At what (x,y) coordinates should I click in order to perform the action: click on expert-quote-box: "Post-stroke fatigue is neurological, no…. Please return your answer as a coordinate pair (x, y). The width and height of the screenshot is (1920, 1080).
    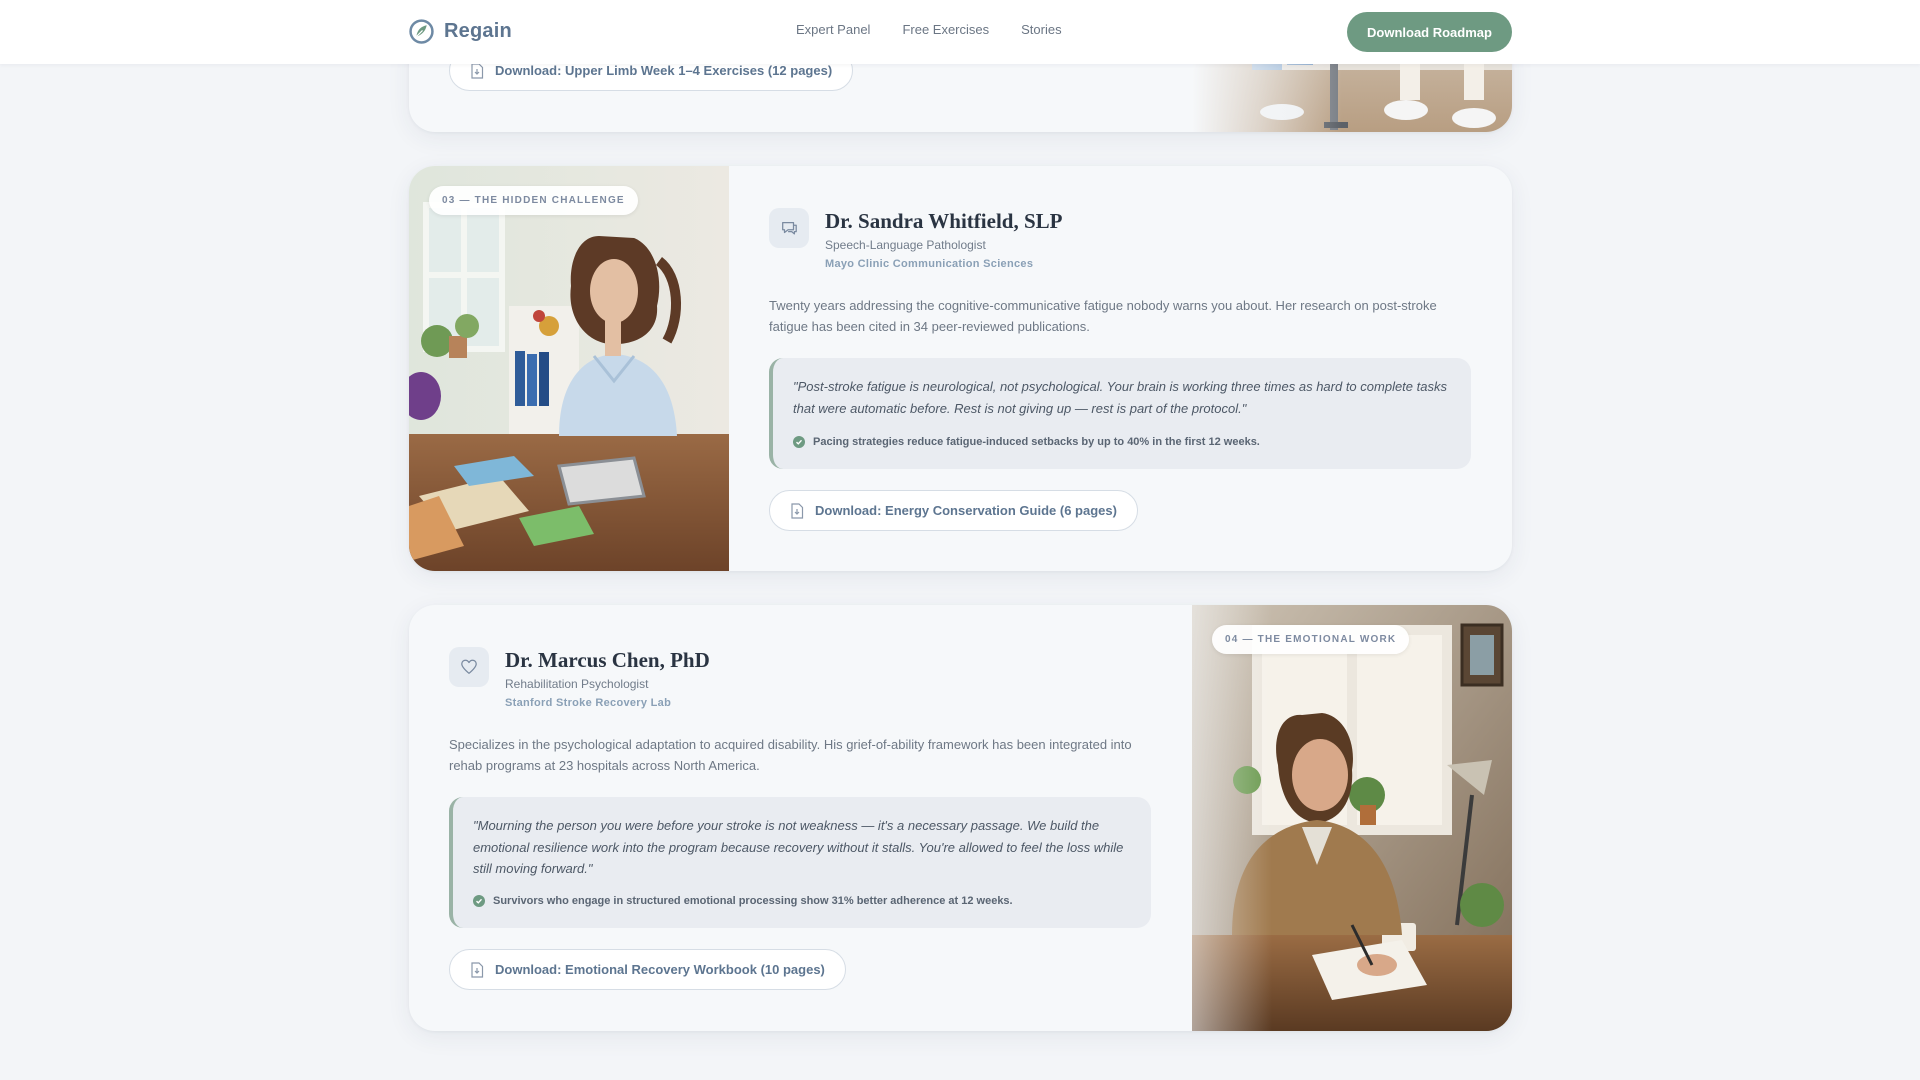
    Looking at the image, I should click on (1120, 413).